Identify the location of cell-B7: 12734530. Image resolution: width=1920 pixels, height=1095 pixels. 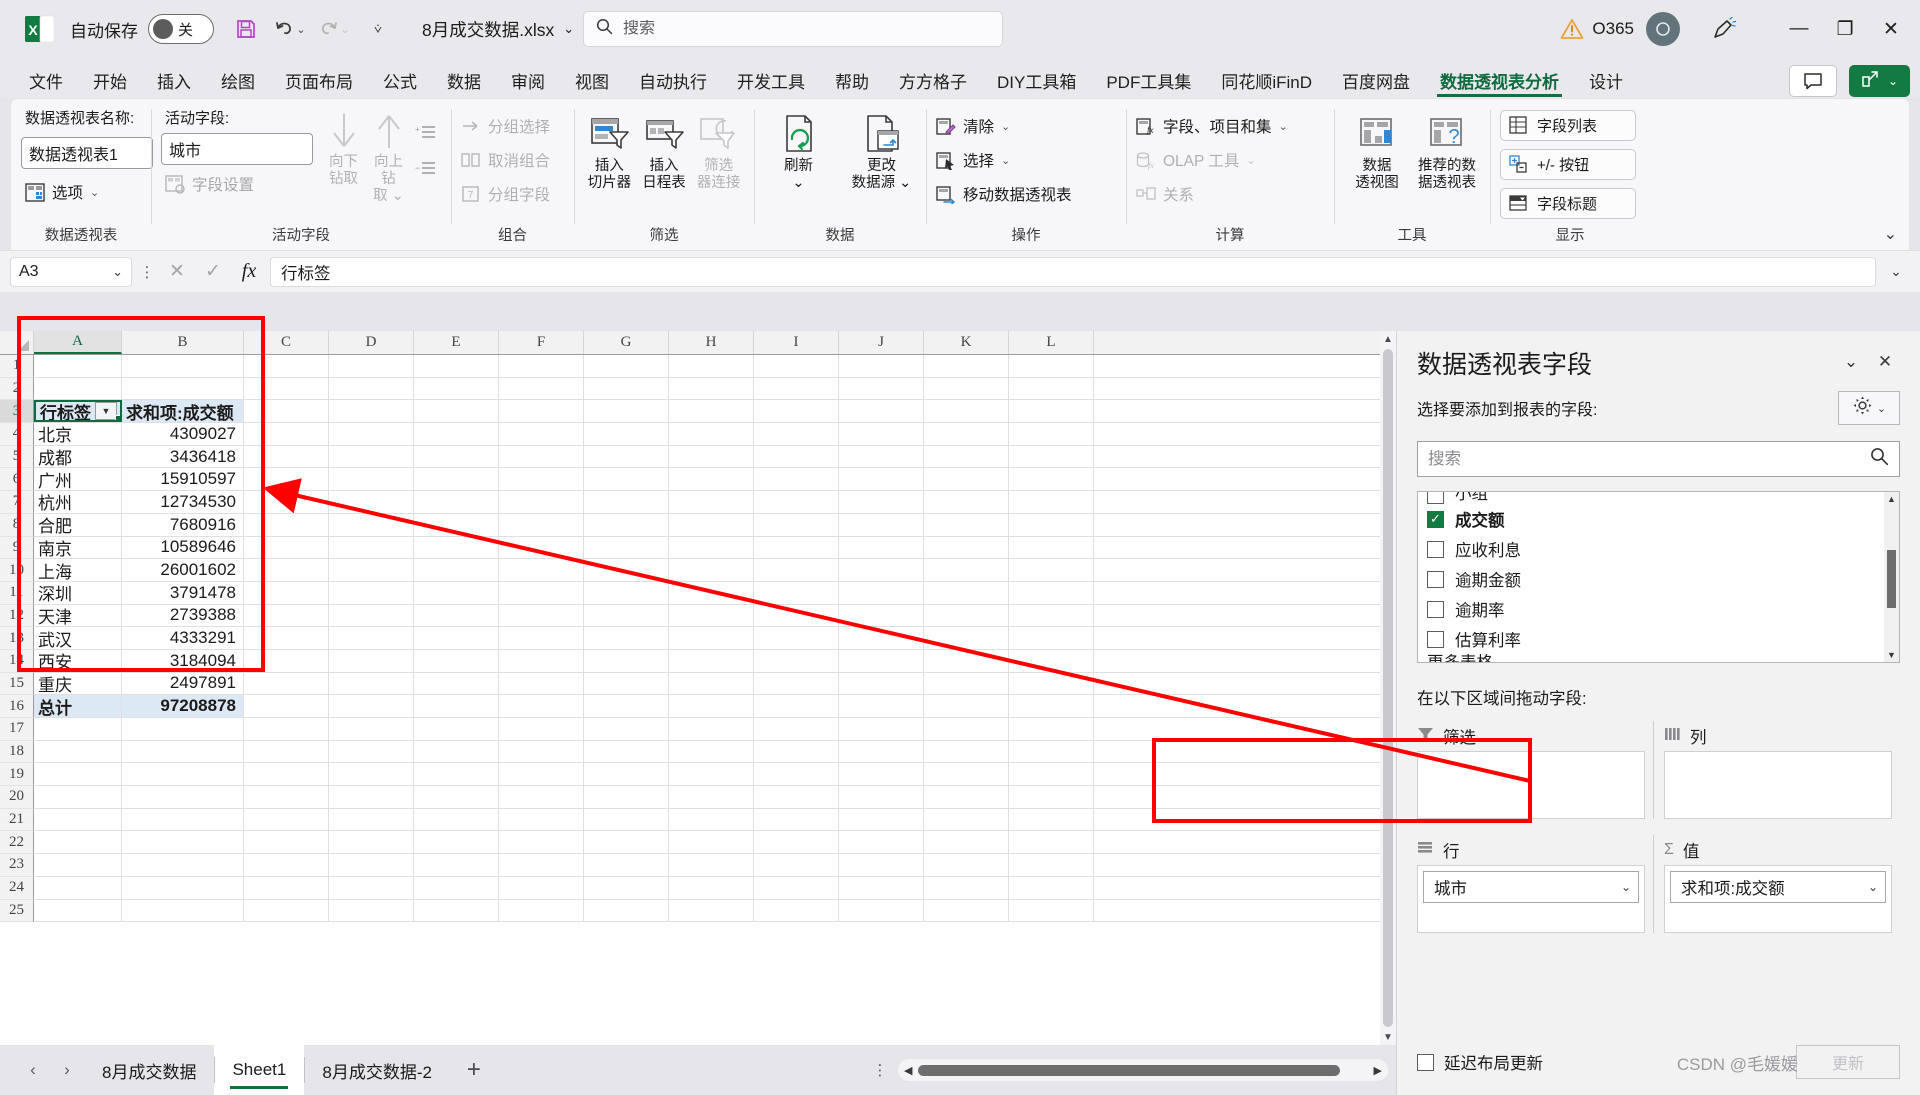
(183, 502).